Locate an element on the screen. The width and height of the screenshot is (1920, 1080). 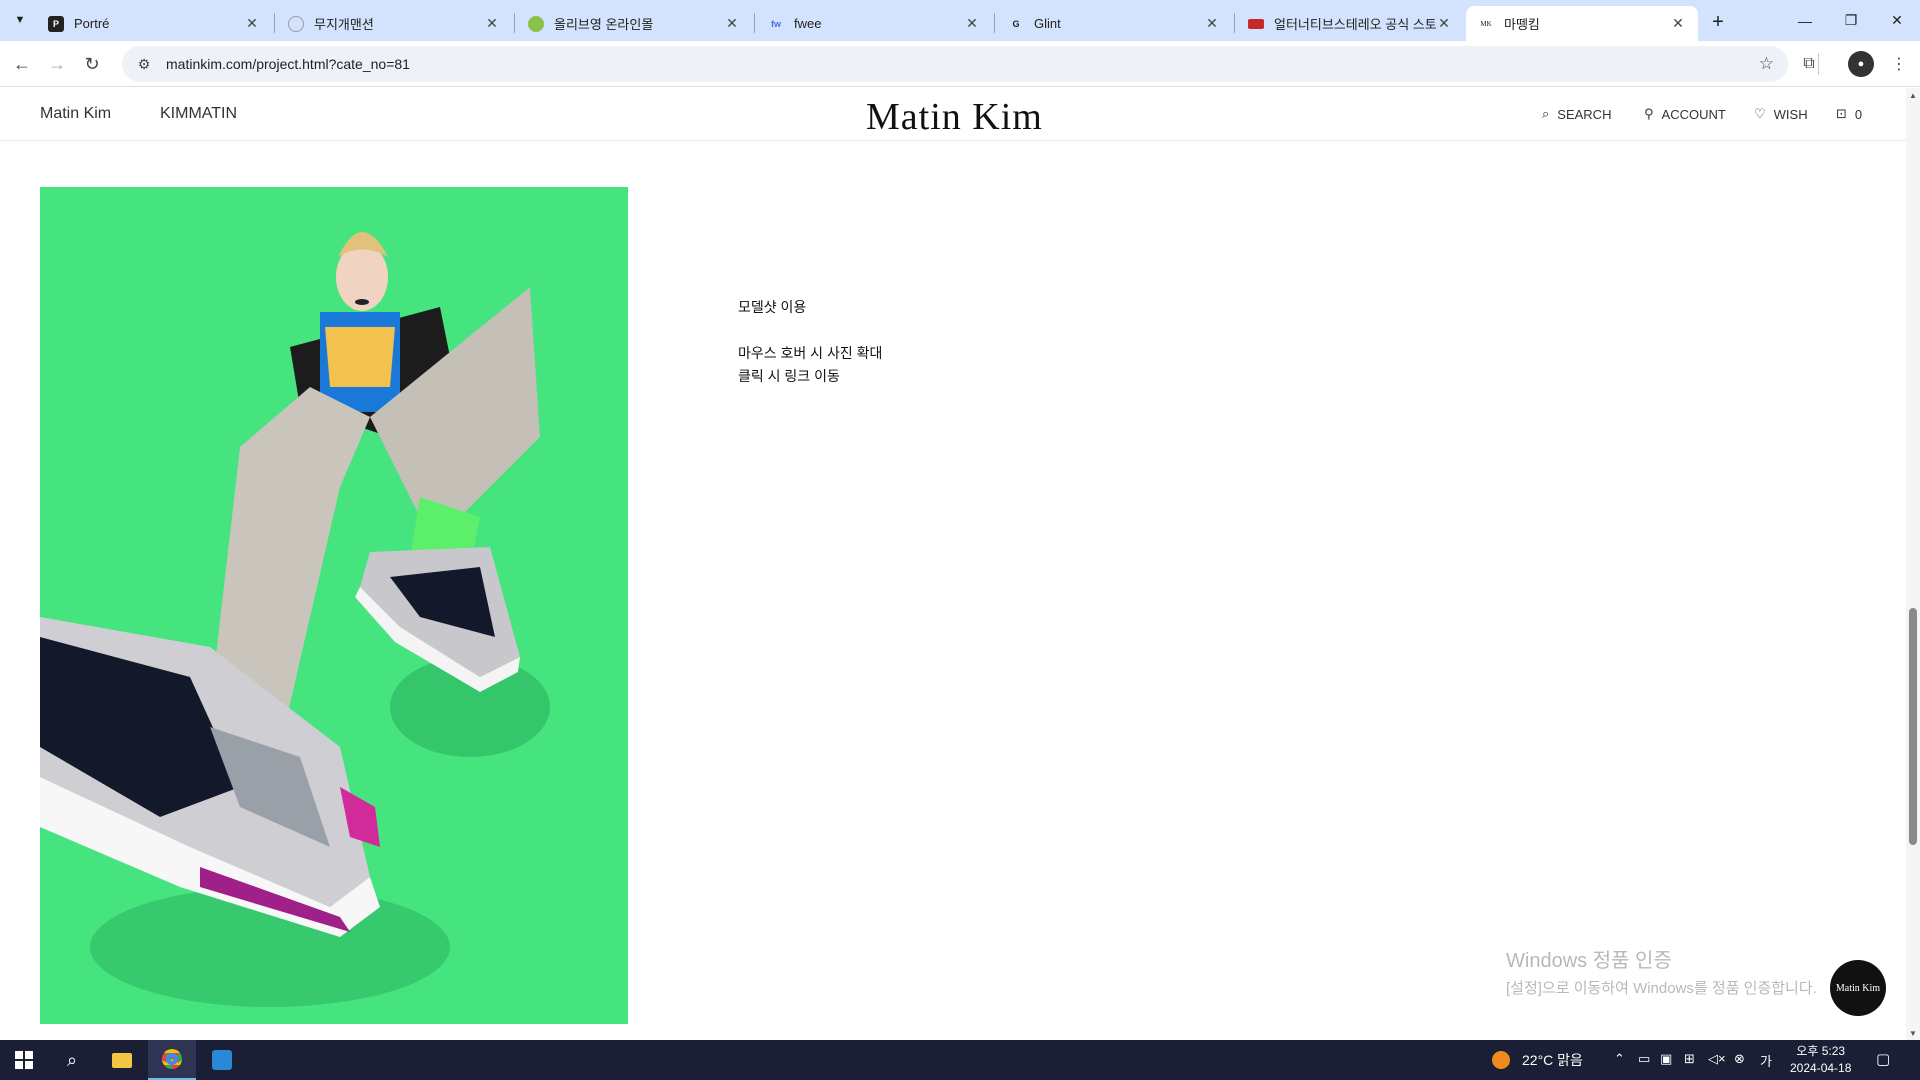
nav-kimmatin: KIMMATIN is located at coordinates (198, 114).